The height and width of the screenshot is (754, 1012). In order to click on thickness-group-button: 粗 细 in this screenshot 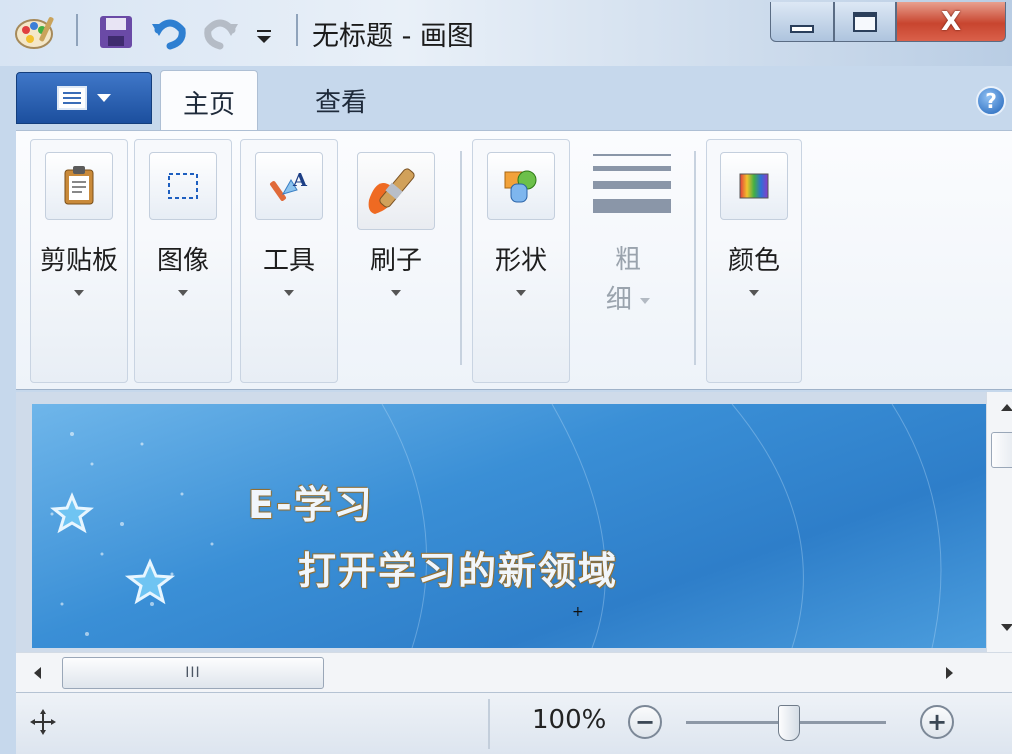, I will do `click(635, 261)`.